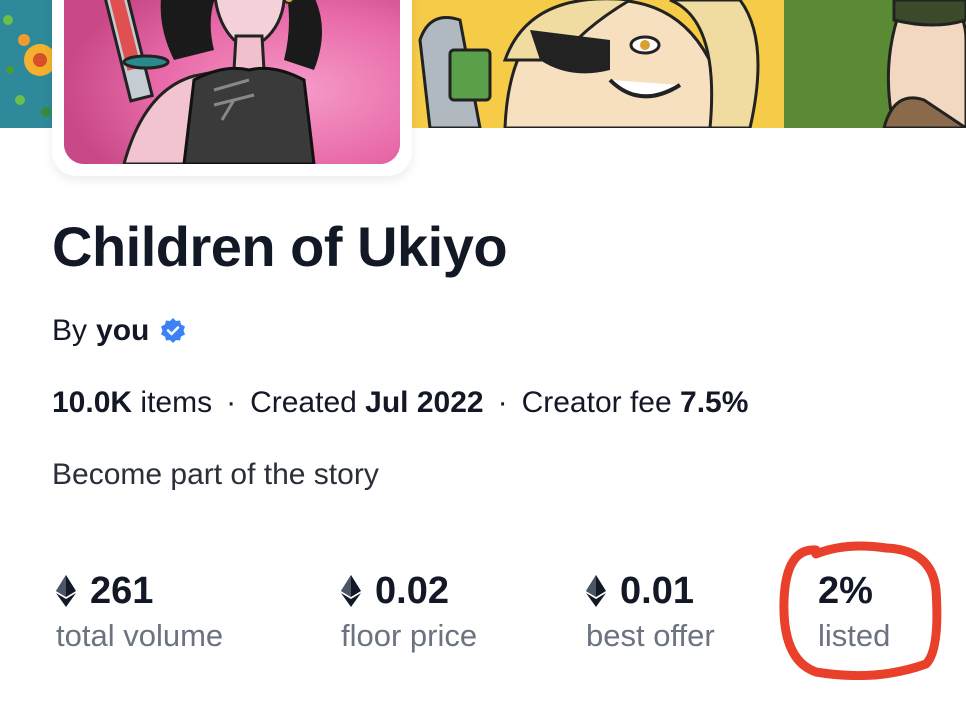  I want to click on stat-listed: 2% listed, so click(854, 611).